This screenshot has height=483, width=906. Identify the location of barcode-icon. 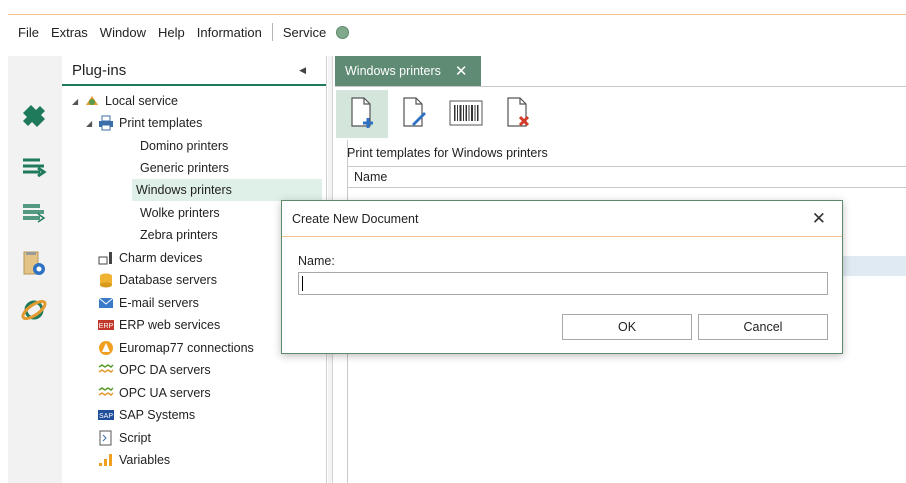
(466, 114).